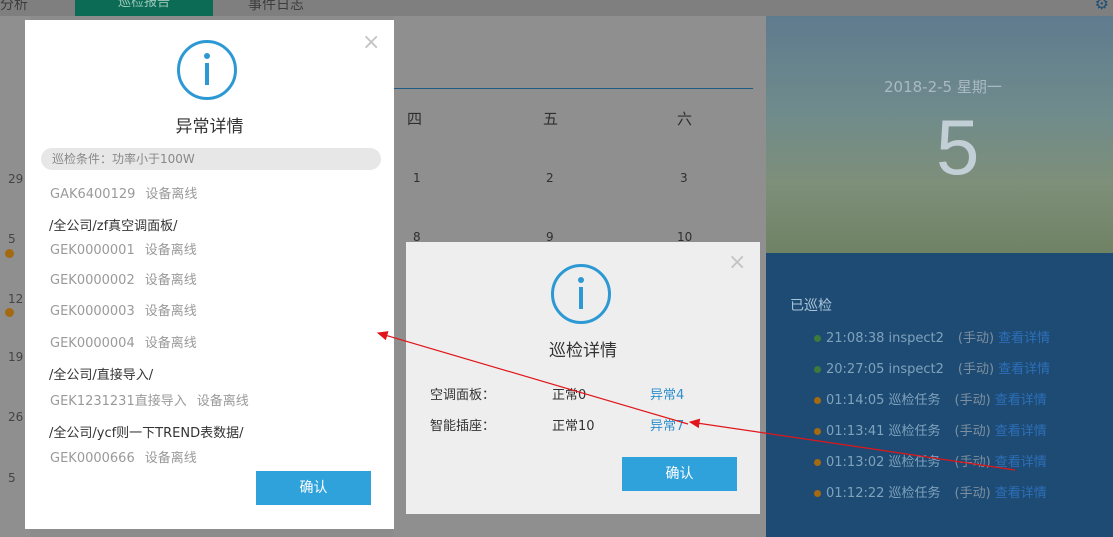  Describe the element at coordinates (696, 401) in the screenshot. I see `annotation-arrows` at that location.